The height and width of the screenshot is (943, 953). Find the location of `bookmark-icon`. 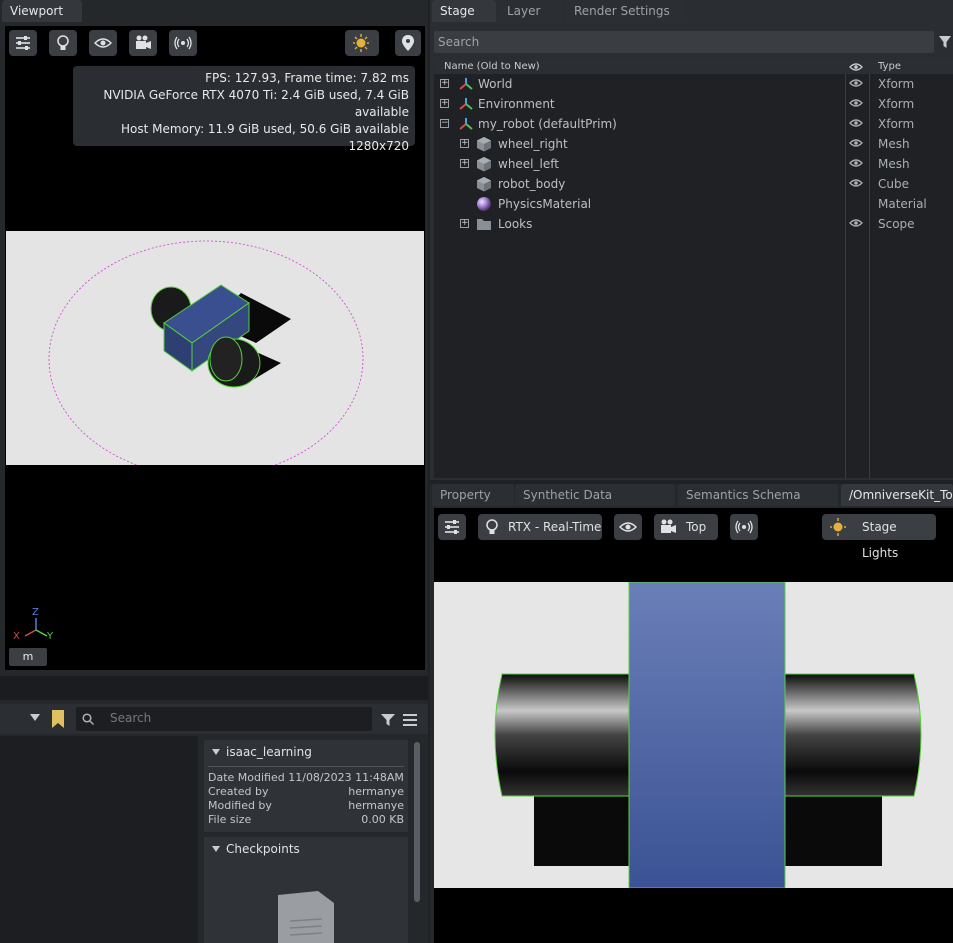

bookmark-icon is located at coordinates (58, 719).